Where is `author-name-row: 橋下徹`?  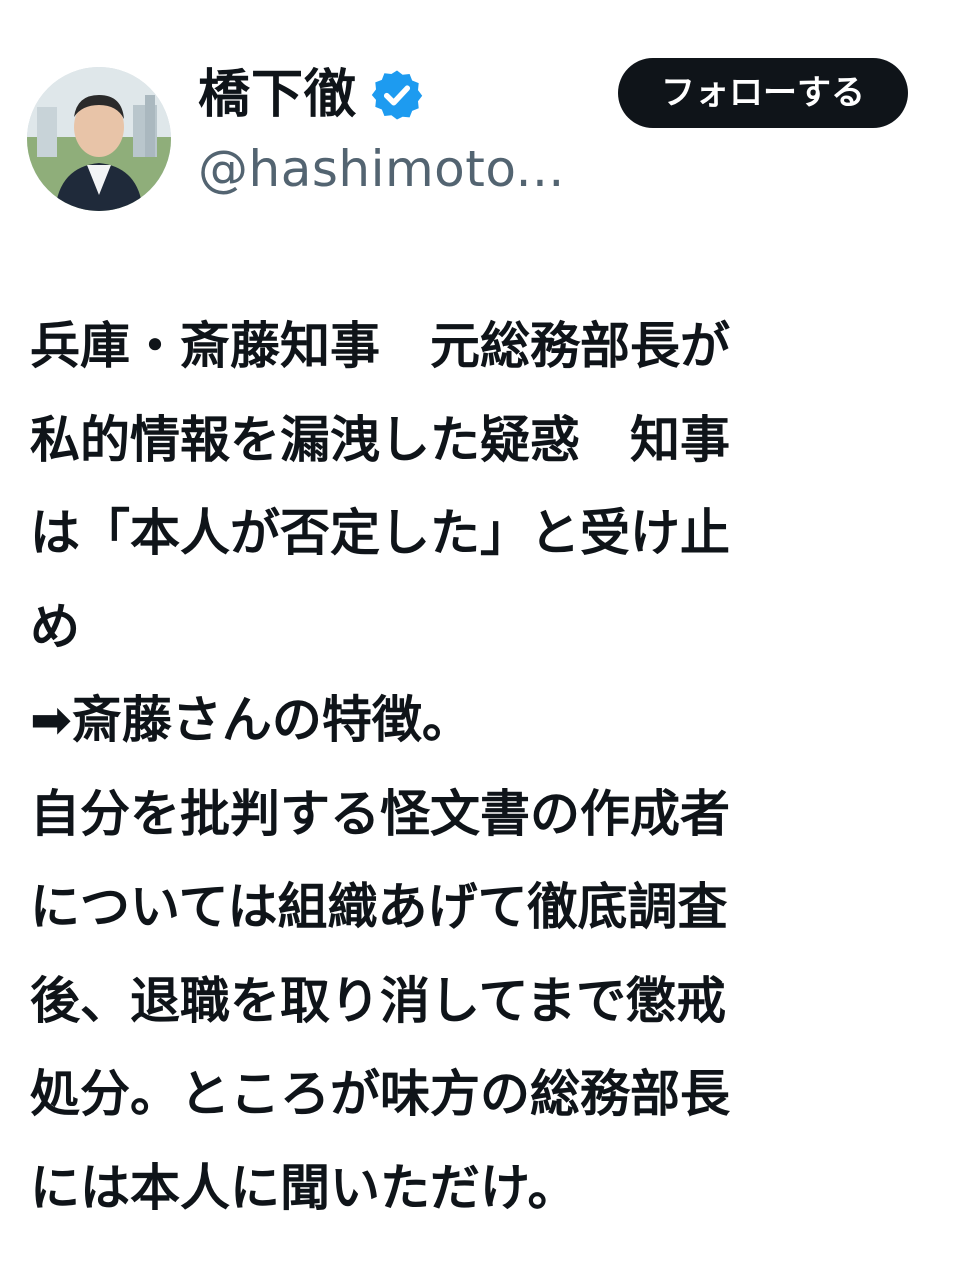 author-name-row: 橋下徹 is located at coordinates (311, 95).